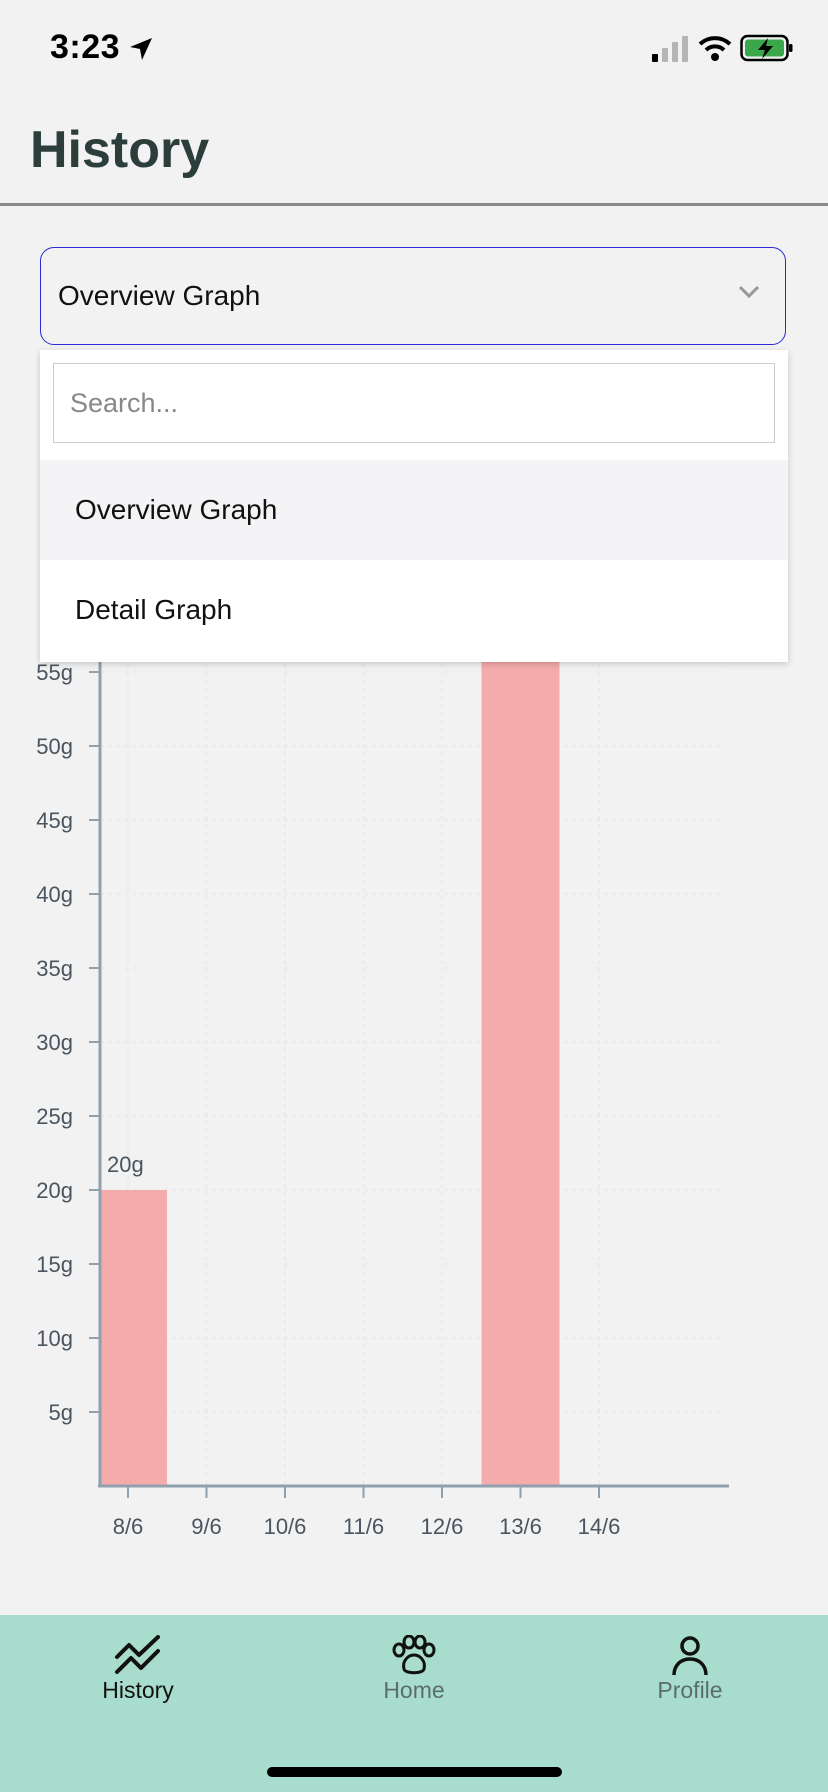 The image size is (828, 1792). What do you see at coordinates (414, 204) in the screenshot?
I see `header-divider` at bounding box center [414, 204].